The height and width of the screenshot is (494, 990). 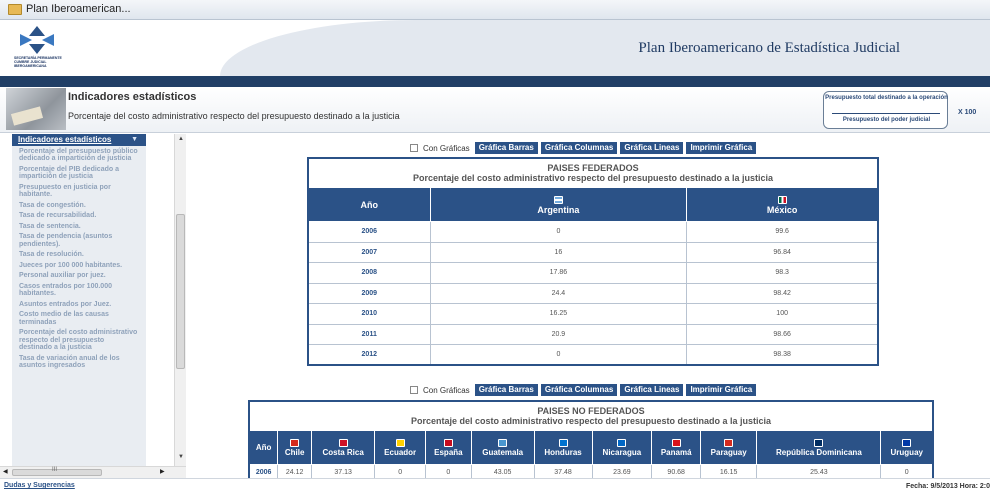 I want to click on year-cell: 2011, so click(x=369, y=334).